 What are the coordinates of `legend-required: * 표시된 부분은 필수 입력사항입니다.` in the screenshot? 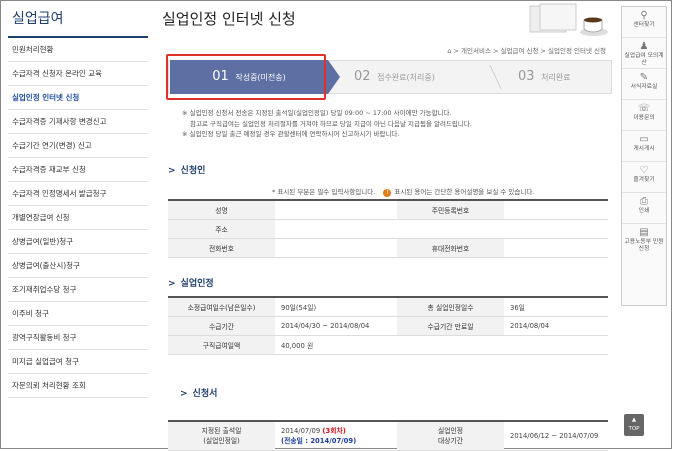 It's located at (324, 192).